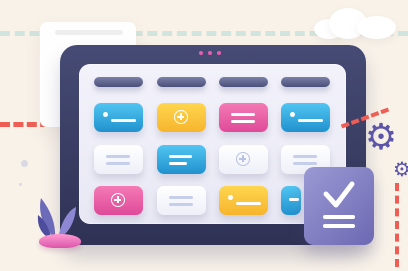  What do you see at coordinates (60, 241) in the screenshot?
I see `plant-pot` at bounding box center [60, 241].